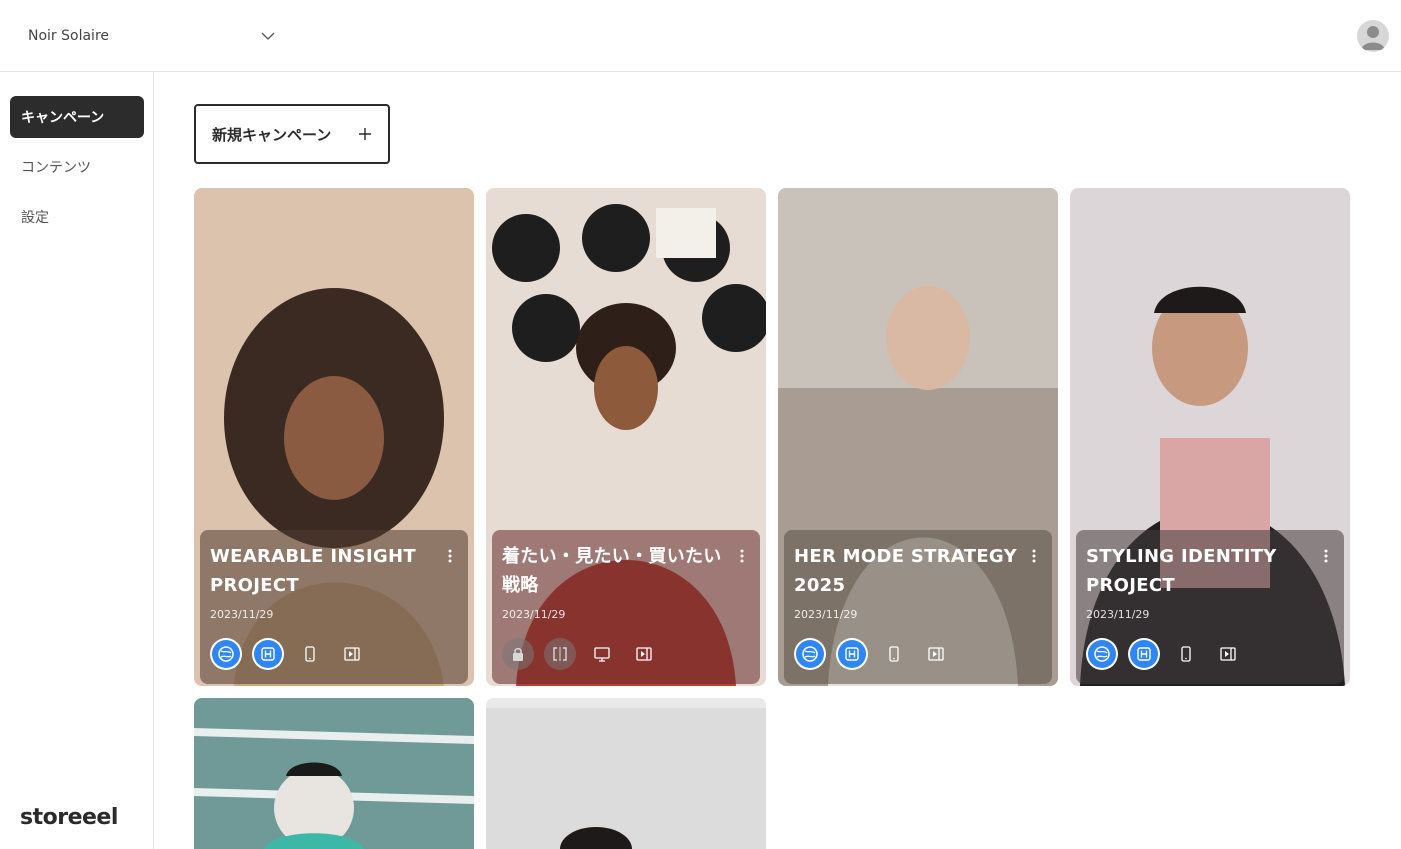  Describe the element at coordinates (77, 217) in the screenshot. I see `sidebar-item-settings: 設定` at that location.